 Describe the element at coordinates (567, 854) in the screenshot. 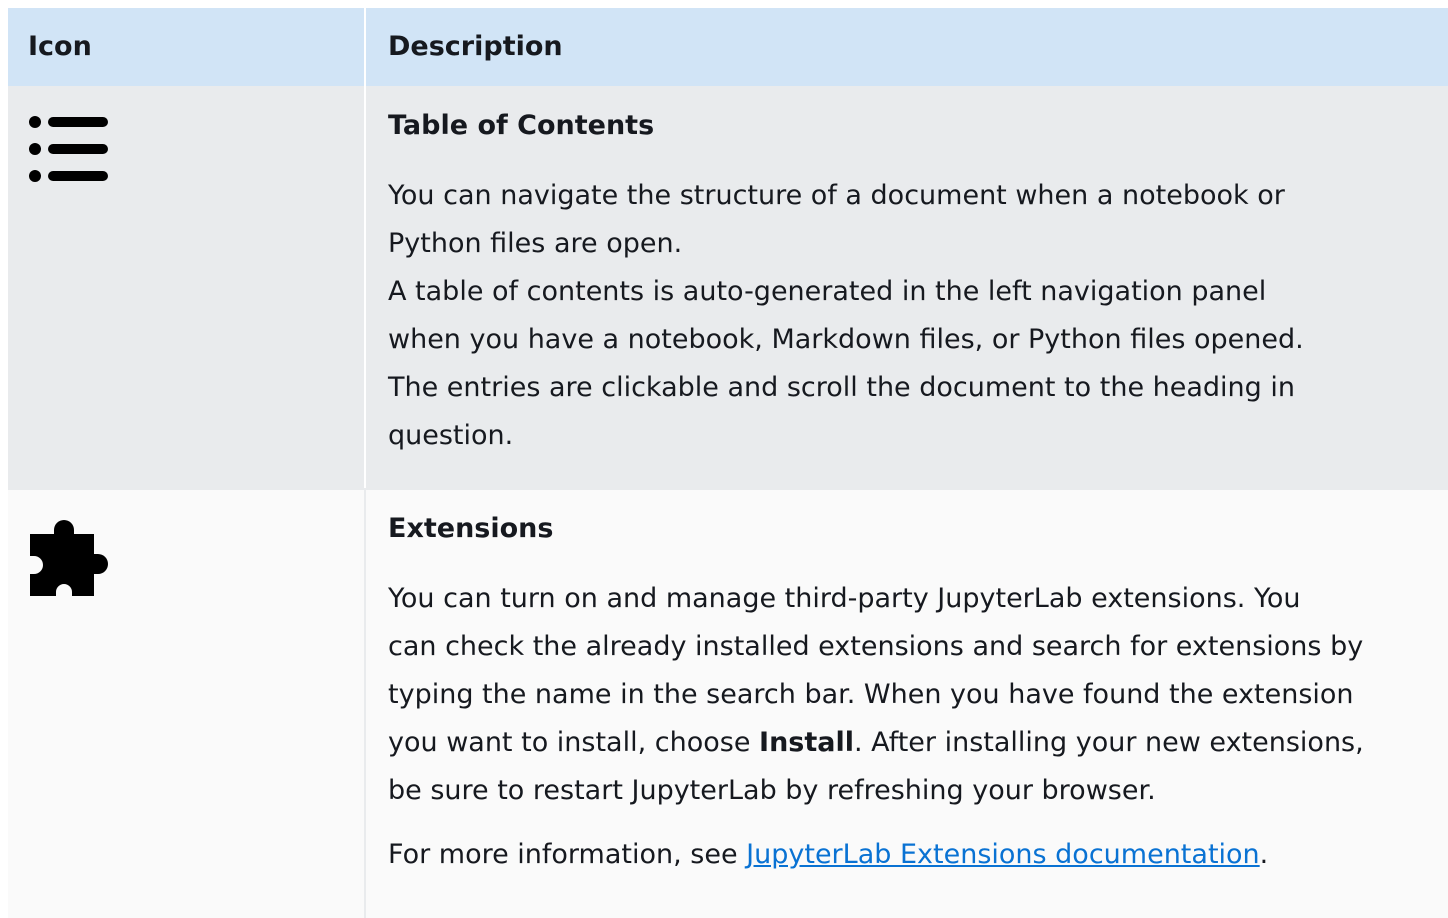

I see `more-info-text: For more information, see` at that location.